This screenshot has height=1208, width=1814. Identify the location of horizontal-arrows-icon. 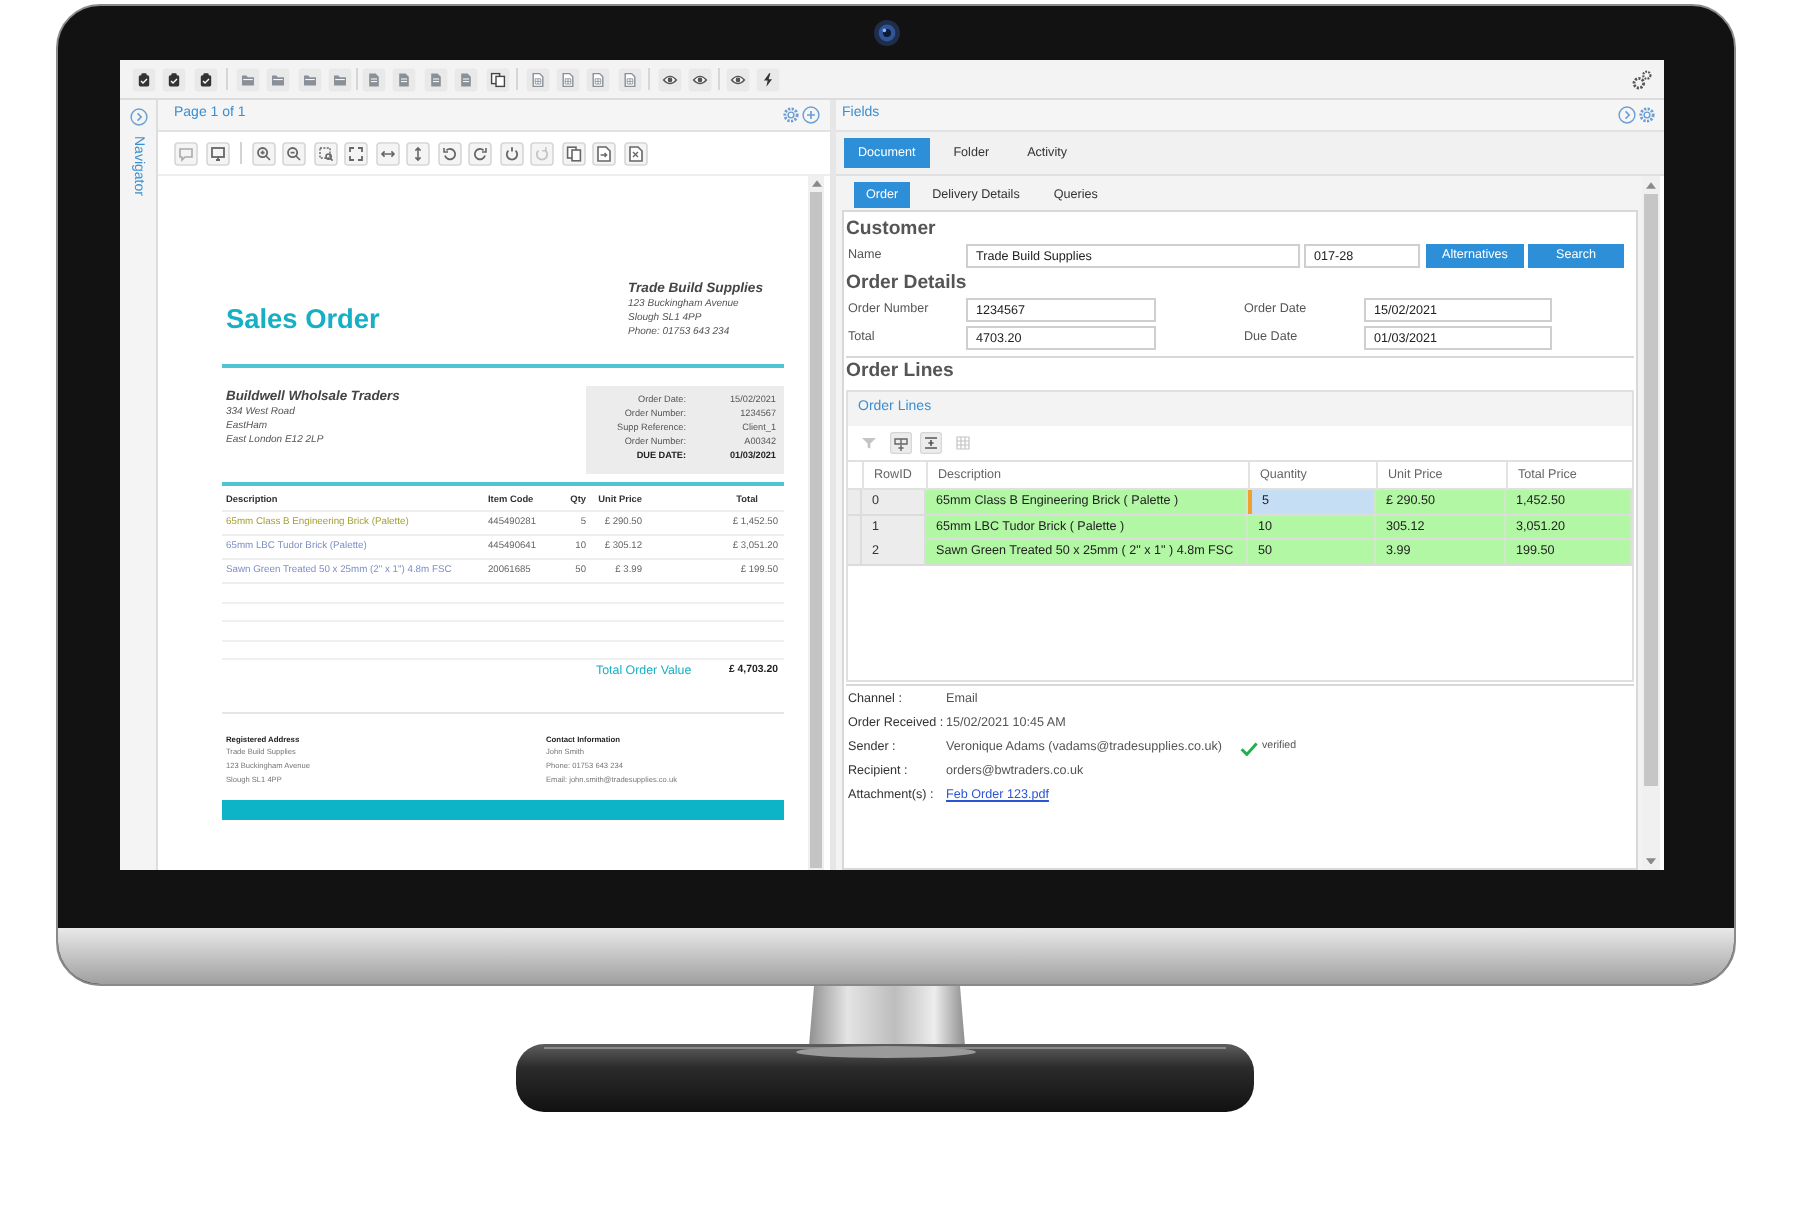
(387, 153).